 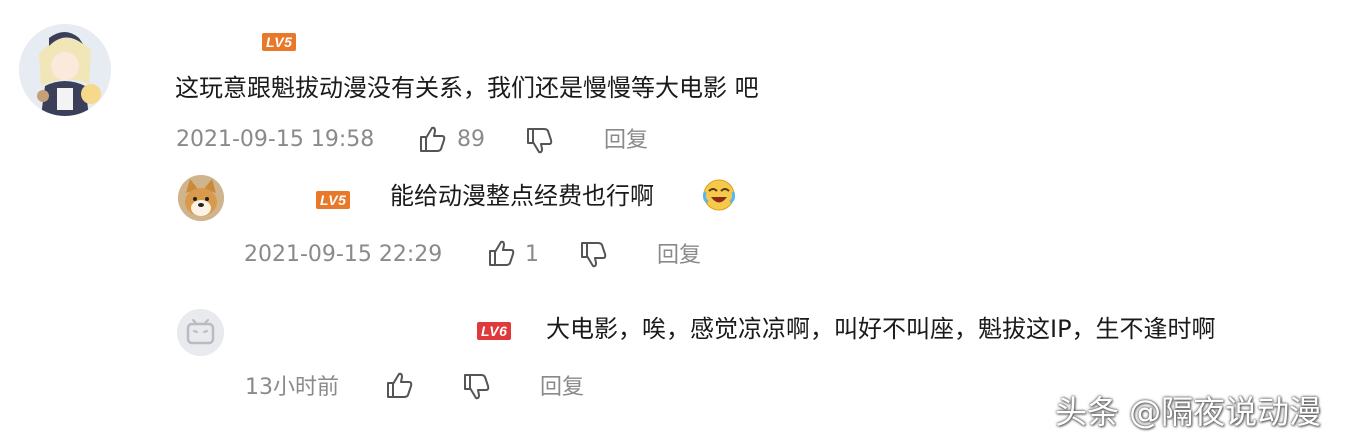 What do you see at coordinates (522, 196) in the screenshot?
I see `comment-text: 能给动漫整点经费也行啊` at bounding box center [522, 196].